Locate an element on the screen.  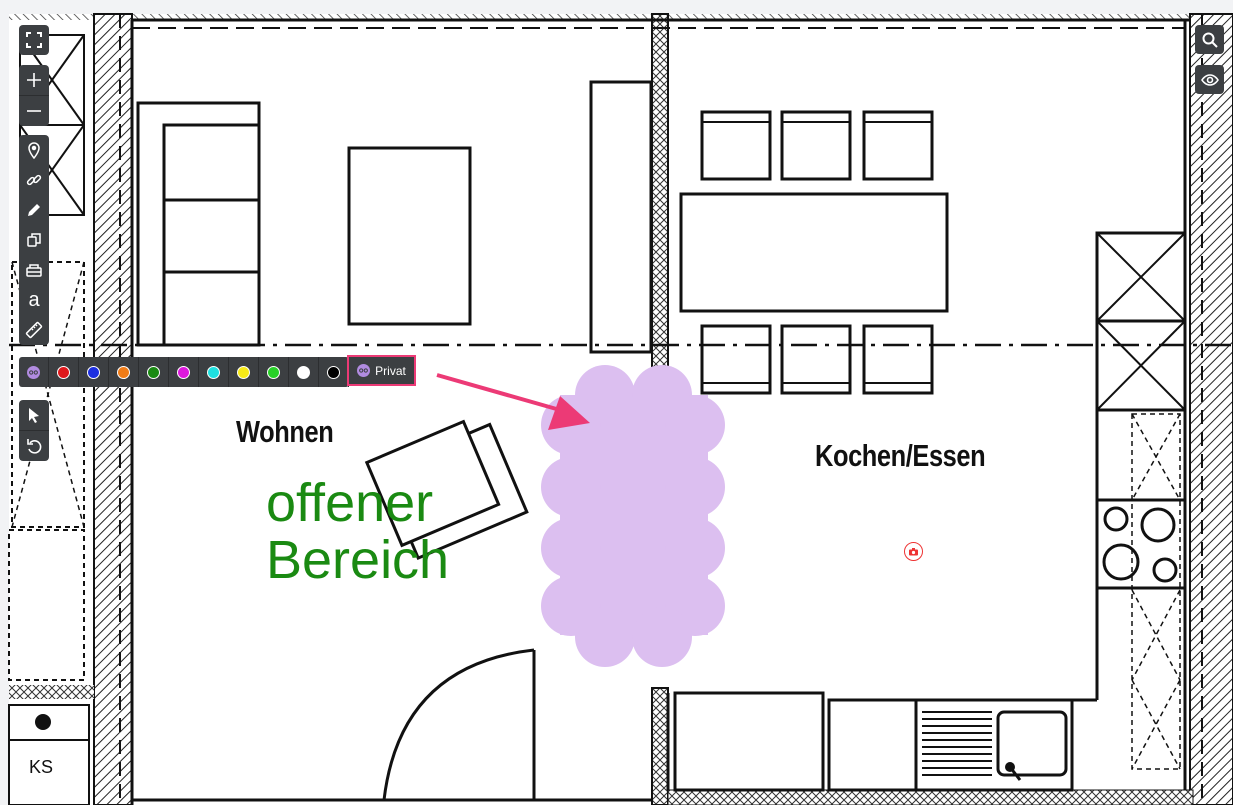
copy-button is located at coordinates (34, 240).